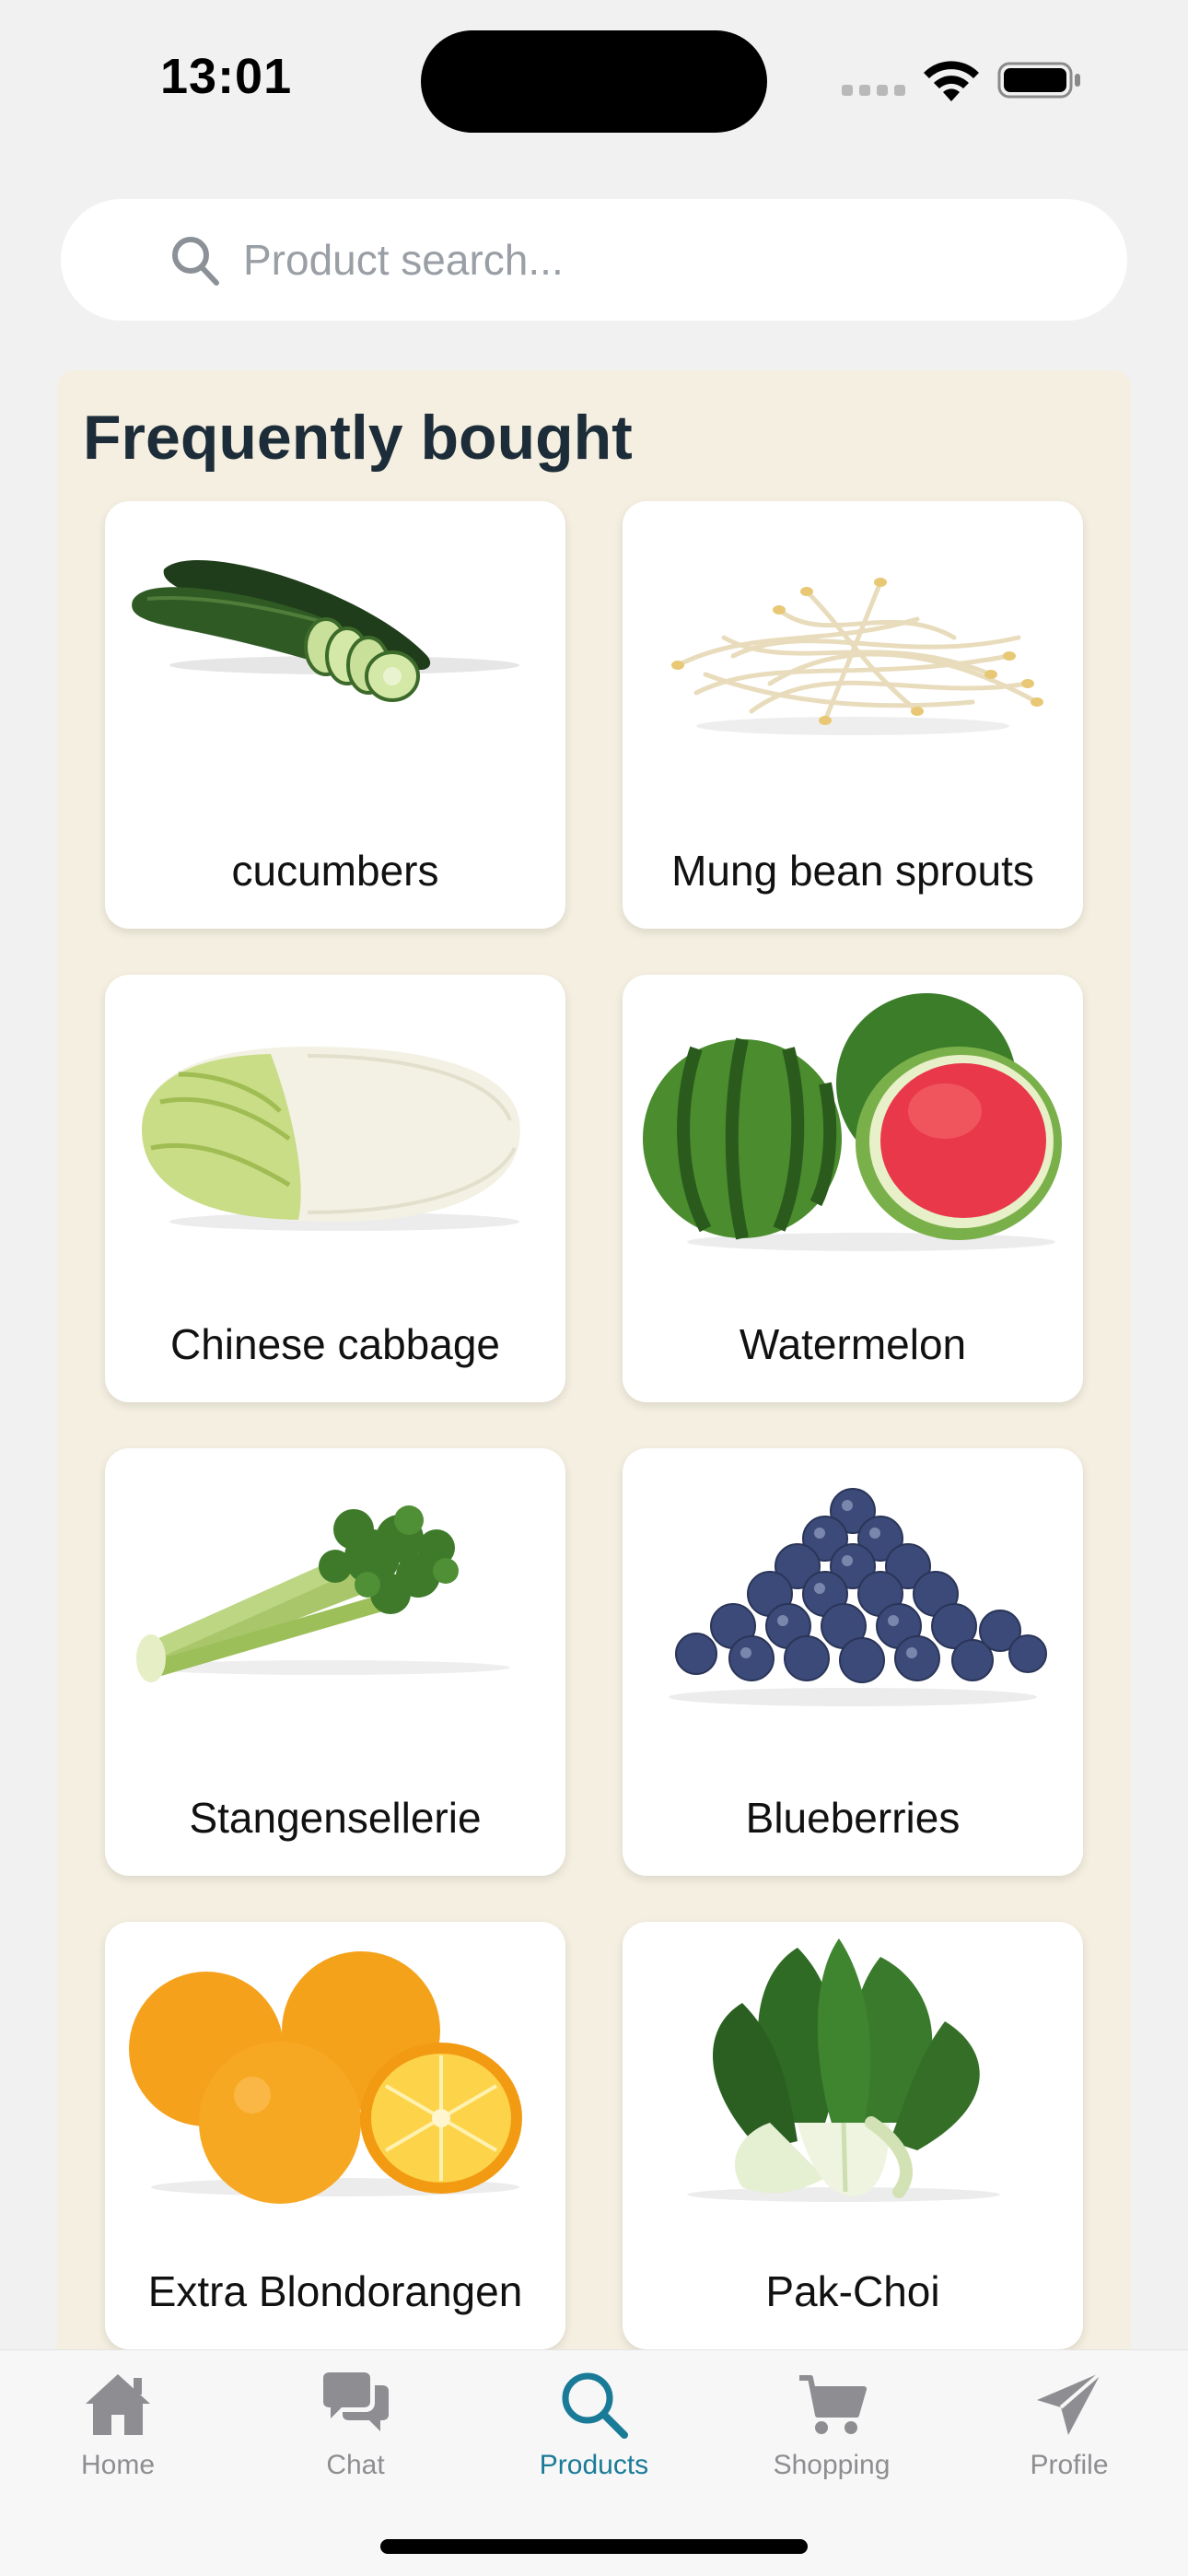 This screenshot has height=2576, width=1188. Describe the element at coordinates (853, 1344) in the screenshot. I see `product-name: Watermelon` at that location.